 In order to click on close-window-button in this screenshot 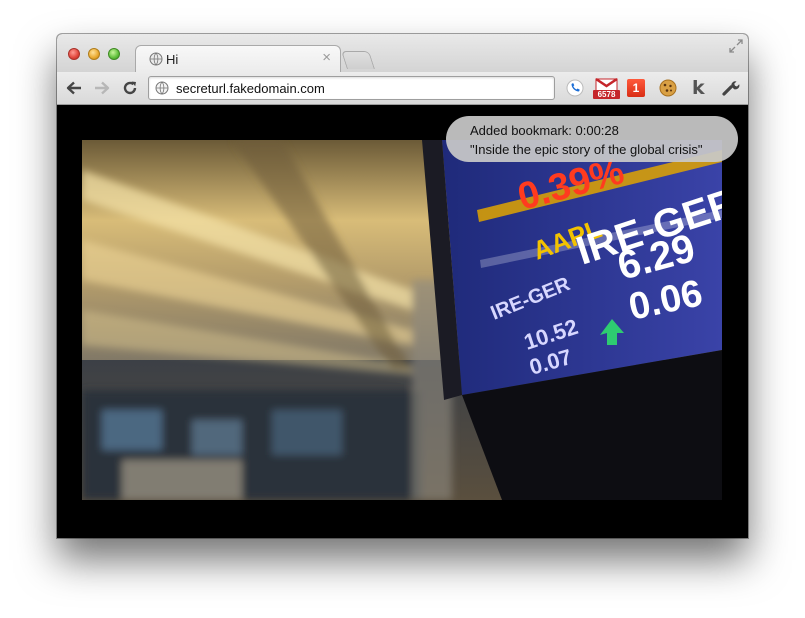, I will do `click(74, 54)`.